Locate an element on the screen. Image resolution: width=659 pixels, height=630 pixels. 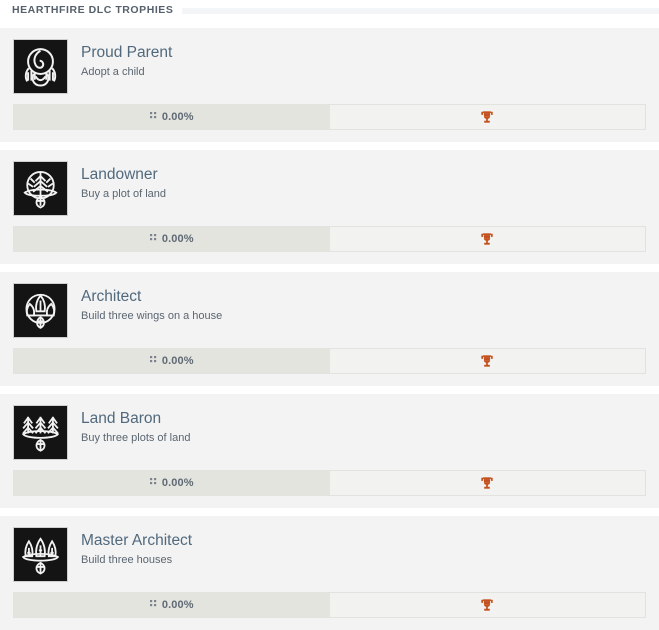
trophy-text-block: Architect Build three wings on a house is located at coordinates (151, 303).